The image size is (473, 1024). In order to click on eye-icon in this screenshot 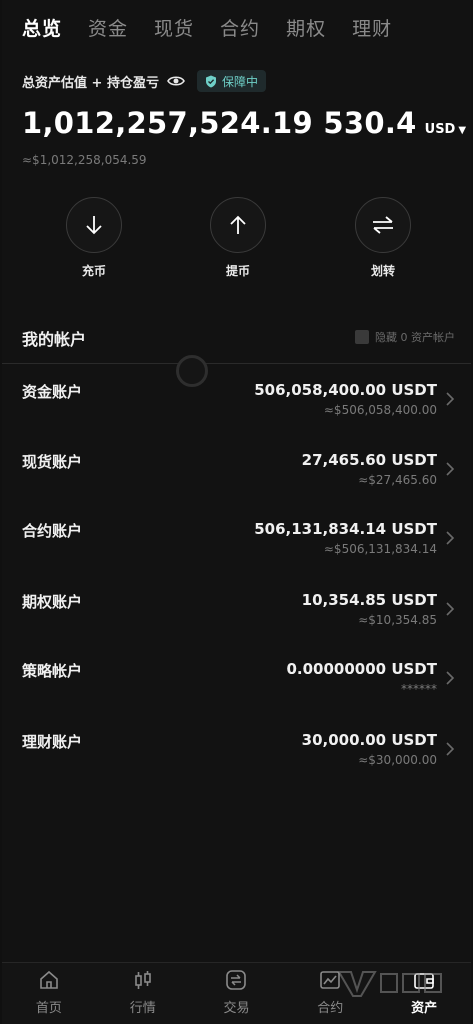, I will do `click(176, 81)`.